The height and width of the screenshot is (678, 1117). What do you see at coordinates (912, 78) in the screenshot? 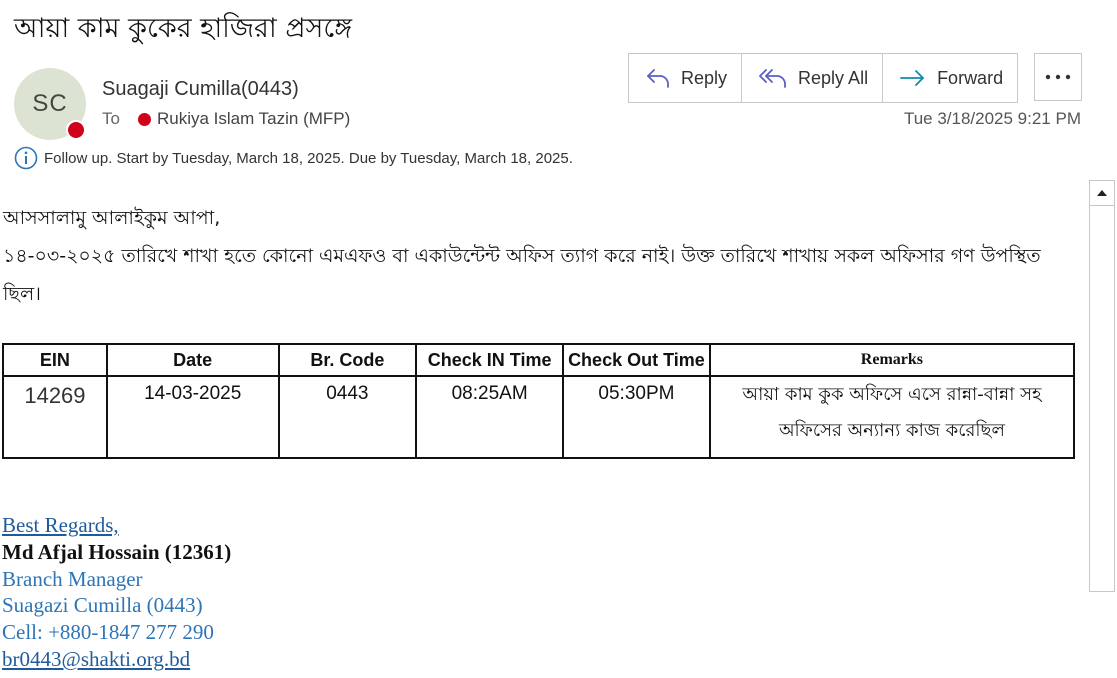
I see `forward-icon` at bounding box center [912, 78].